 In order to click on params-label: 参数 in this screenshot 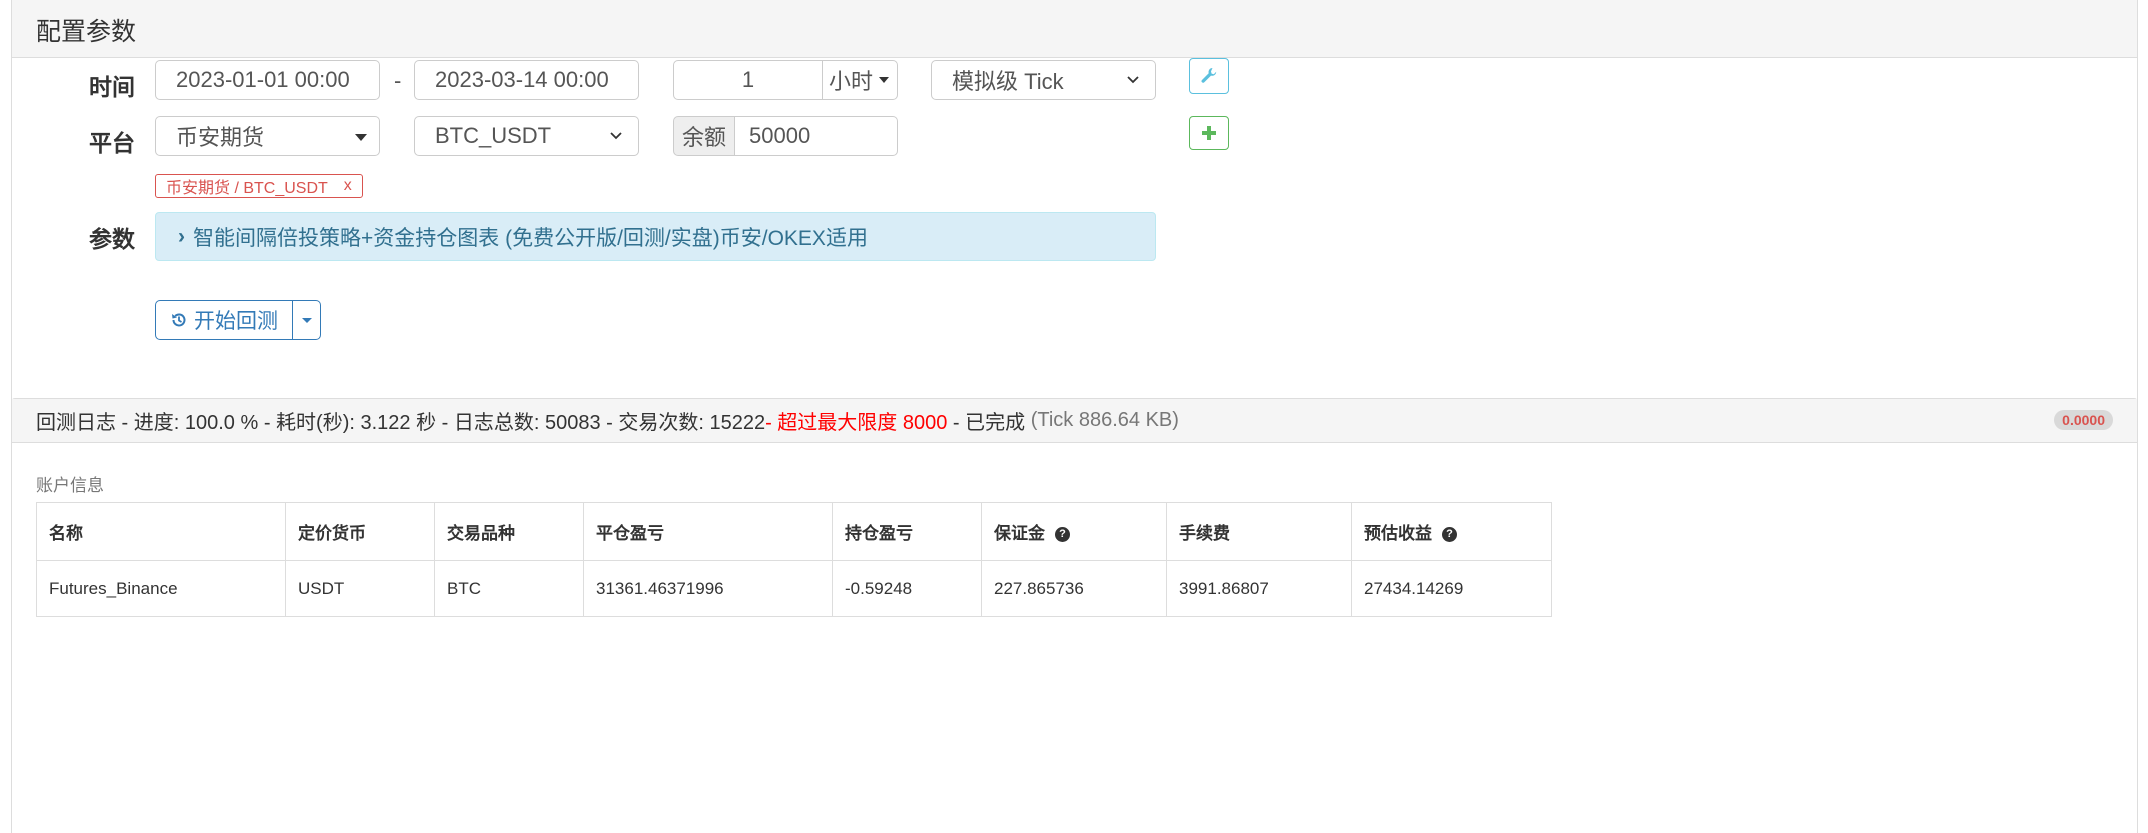, I will do `click(112, 239)`.